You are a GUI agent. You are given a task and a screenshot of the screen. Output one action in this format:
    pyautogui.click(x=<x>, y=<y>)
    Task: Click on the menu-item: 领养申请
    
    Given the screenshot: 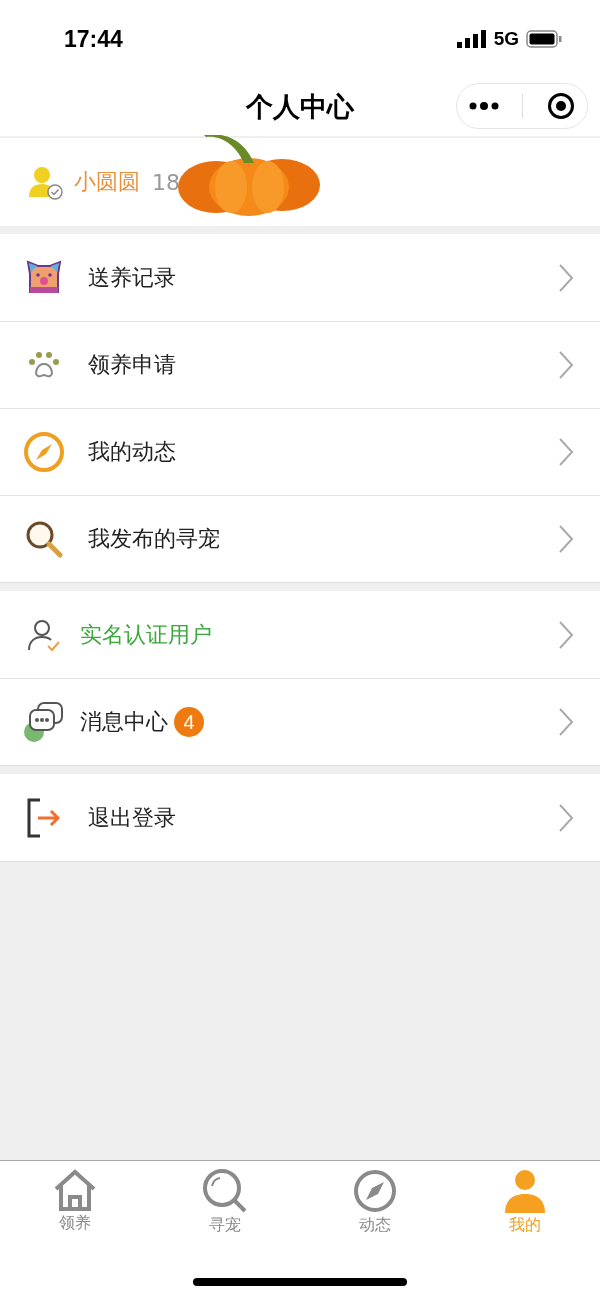 What is the action you would take?
    pyautogui.click(x=300, y=364)
    